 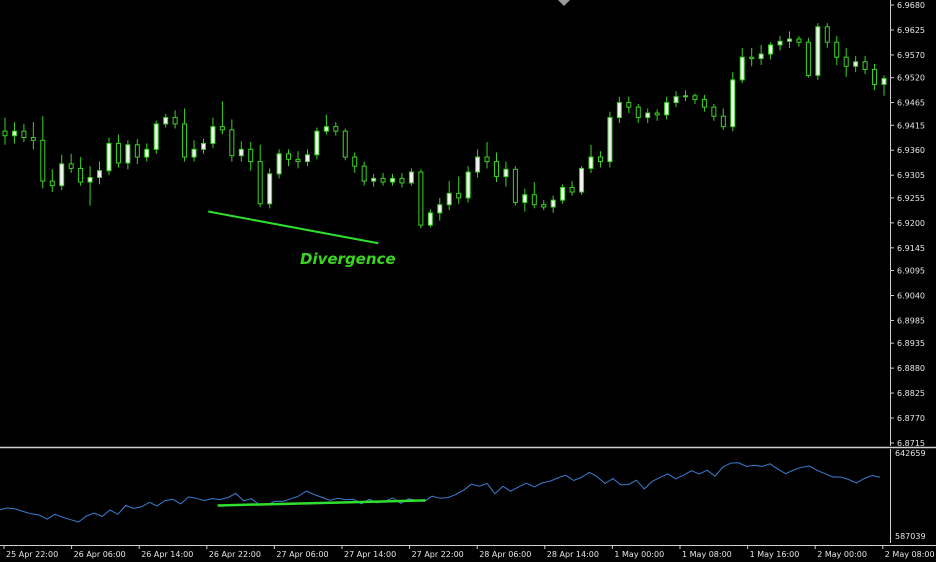 I want to click on price-tick-label: 6.9415, so click(x=911, y=125).